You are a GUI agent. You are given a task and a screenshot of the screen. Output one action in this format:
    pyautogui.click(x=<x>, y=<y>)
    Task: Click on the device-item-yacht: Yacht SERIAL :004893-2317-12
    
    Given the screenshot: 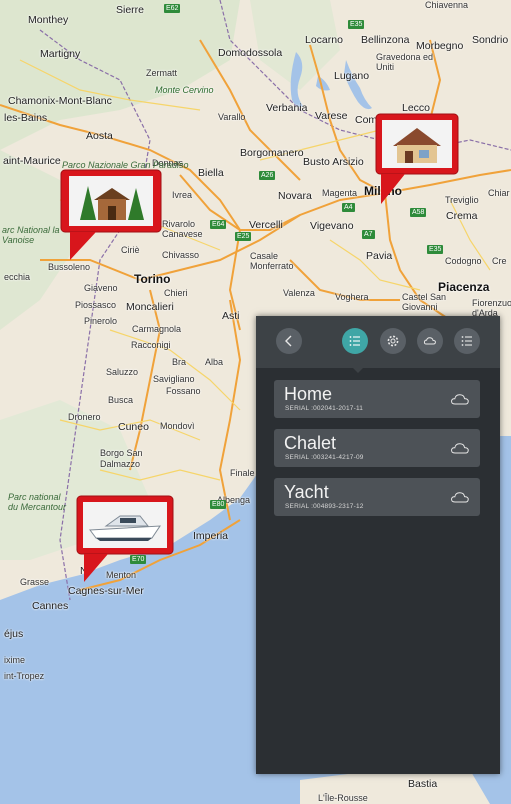 What is the action you would take?
    pyautogui.click(x=377, y=497)
    